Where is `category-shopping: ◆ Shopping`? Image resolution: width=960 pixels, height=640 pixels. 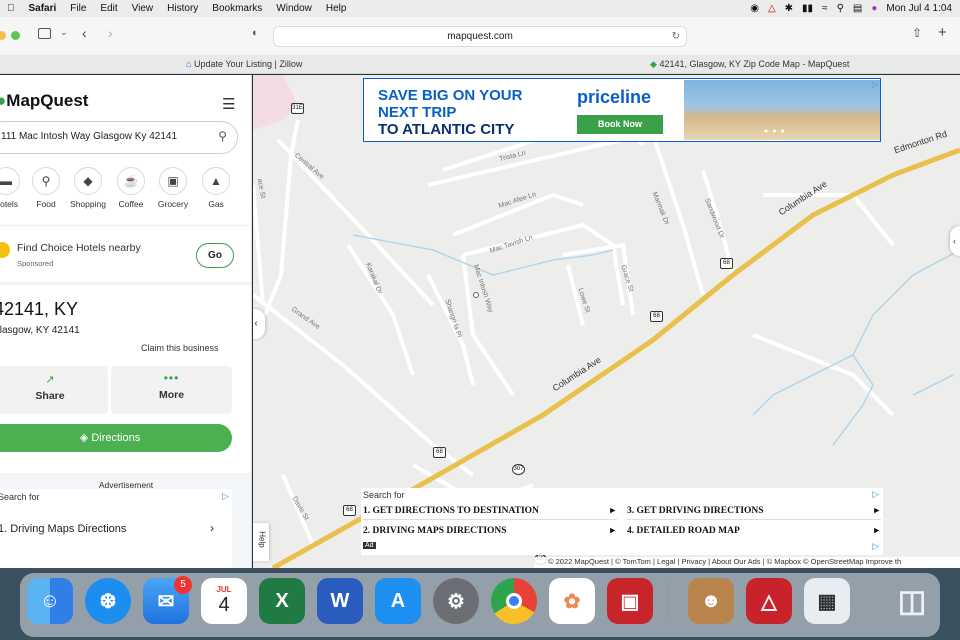
category-shopping: ◆ Shopping is located at coordinates (88, 188).